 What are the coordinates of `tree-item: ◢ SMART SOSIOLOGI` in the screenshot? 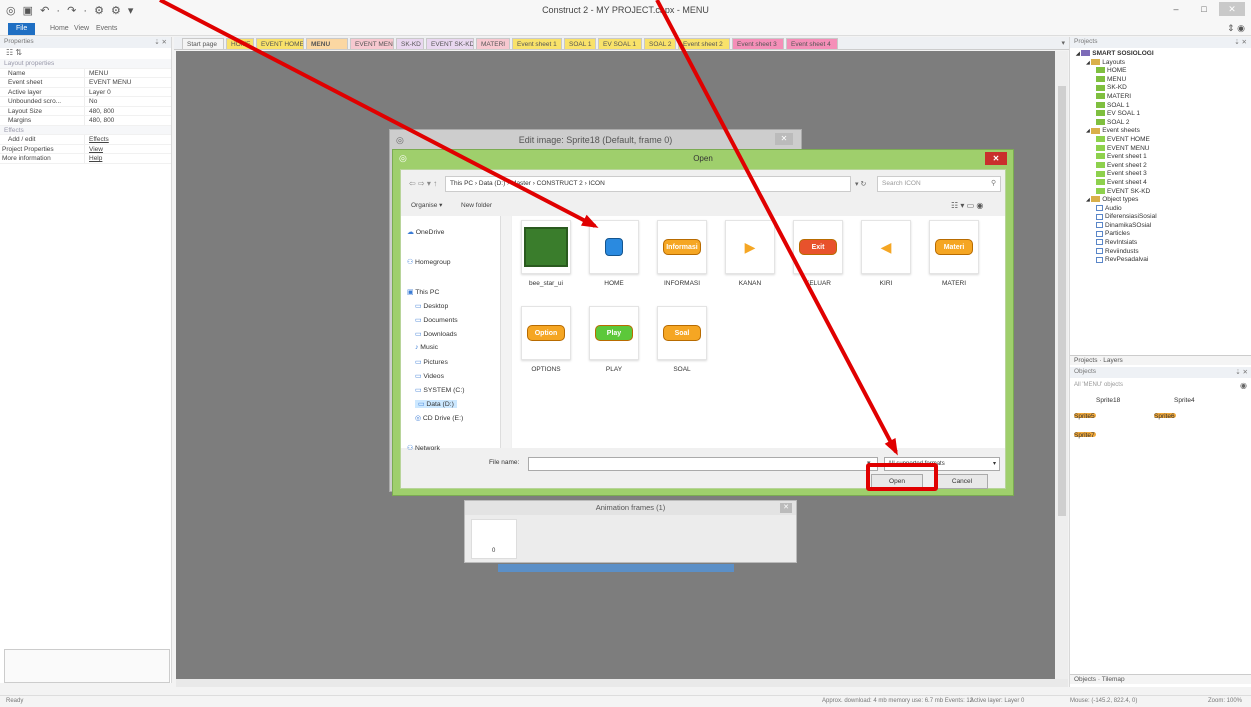 It's located at (1160, 54).